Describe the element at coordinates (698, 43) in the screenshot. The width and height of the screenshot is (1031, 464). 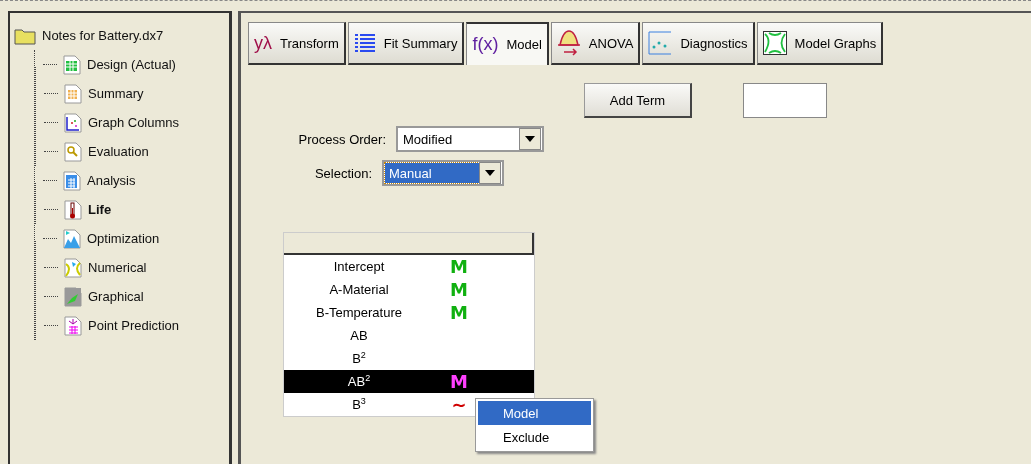
I see `tab: Diagnostics` at that location.